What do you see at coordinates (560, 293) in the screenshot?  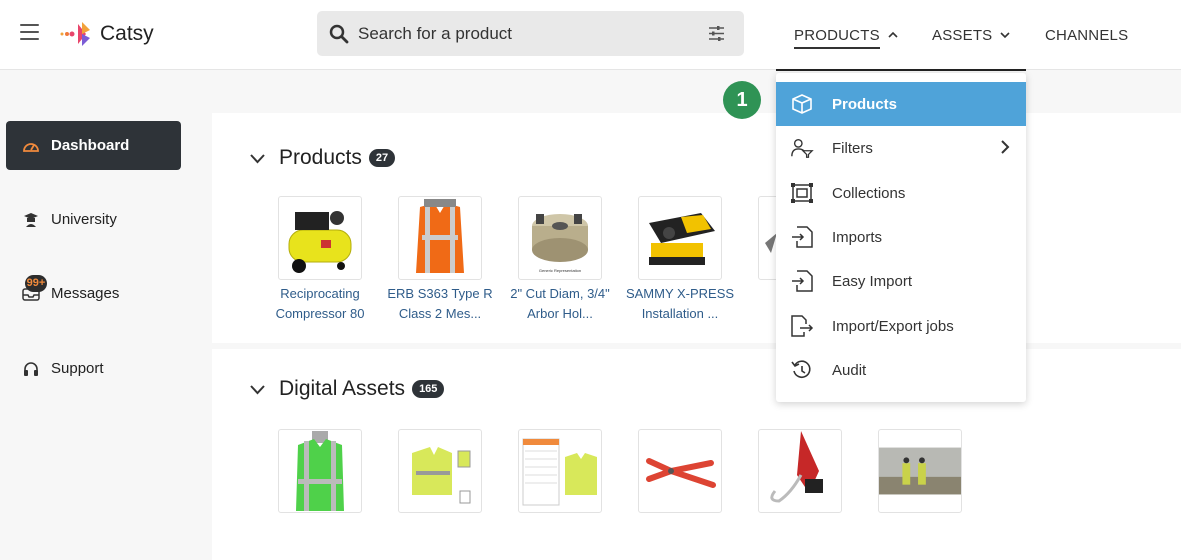 I see `product-caption: 2" Cut Diam, 3/4"` at bounding box center [560, 293].